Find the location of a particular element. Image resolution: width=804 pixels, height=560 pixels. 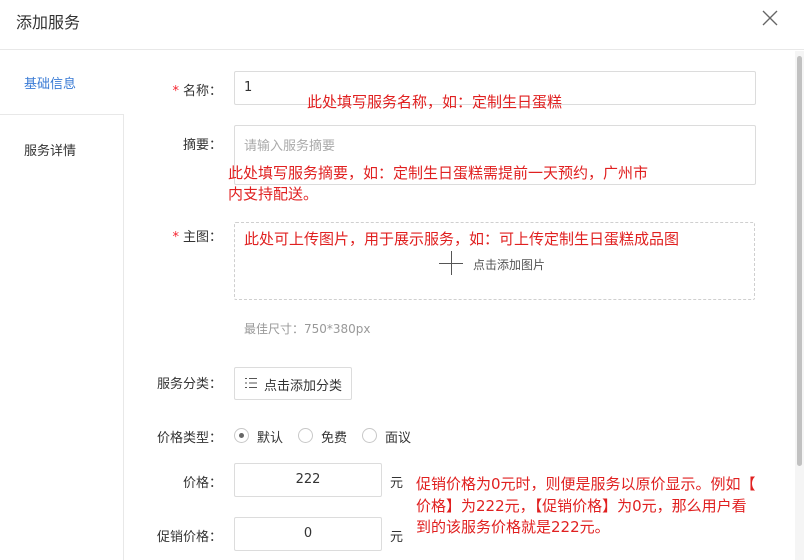

upload-text: 点击添加图片 is located at coordinates (509, 264).